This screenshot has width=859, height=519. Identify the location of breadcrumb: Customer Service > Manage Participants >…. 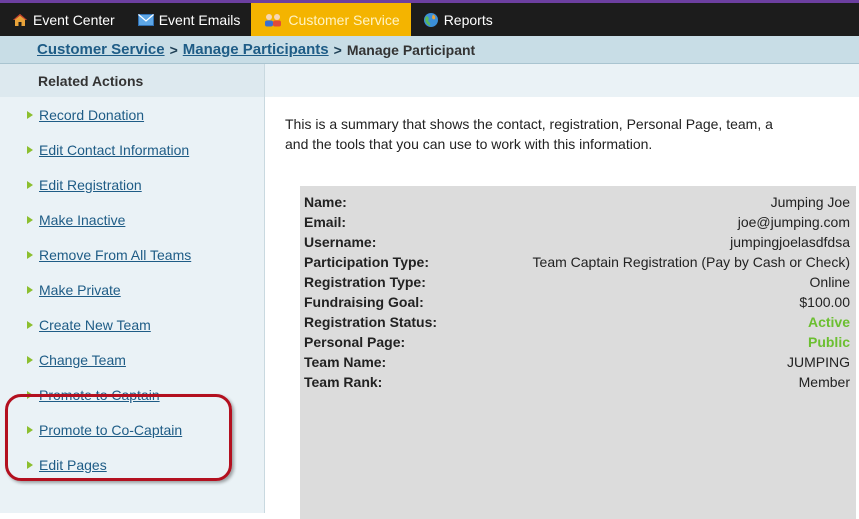
(429, 50).